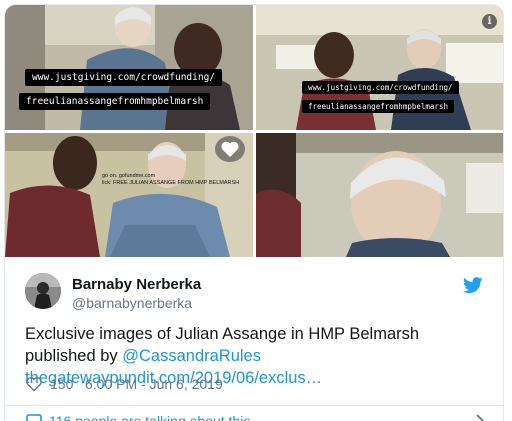 This screenshot has height=421, width=512. What do you see at coordinates (489, 21) in the screenshot?
I see `info-icon: i` at bounding box center [489, 21].